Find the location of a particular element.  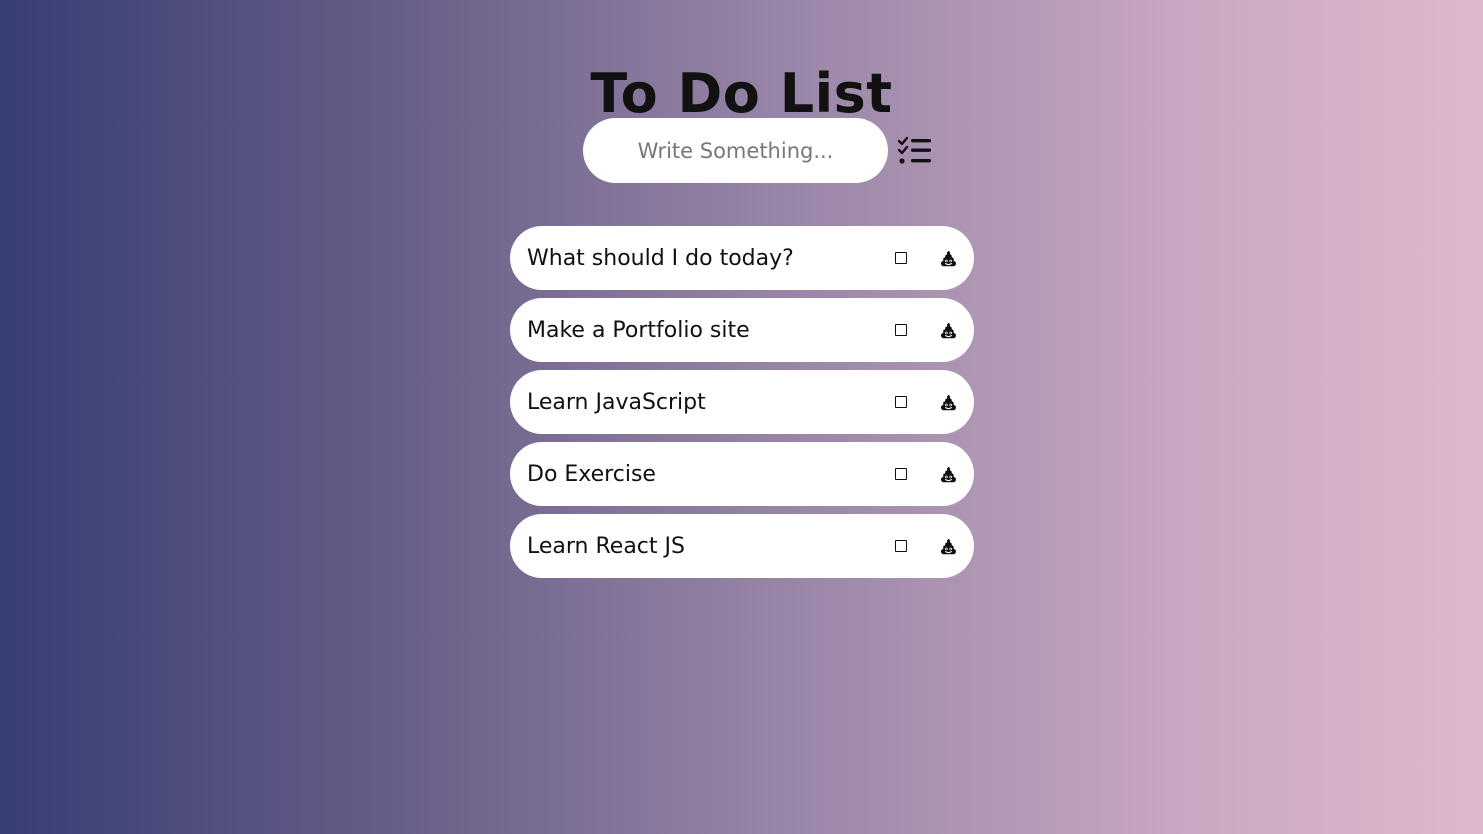

todo-input is located at coordinates (735, 150).